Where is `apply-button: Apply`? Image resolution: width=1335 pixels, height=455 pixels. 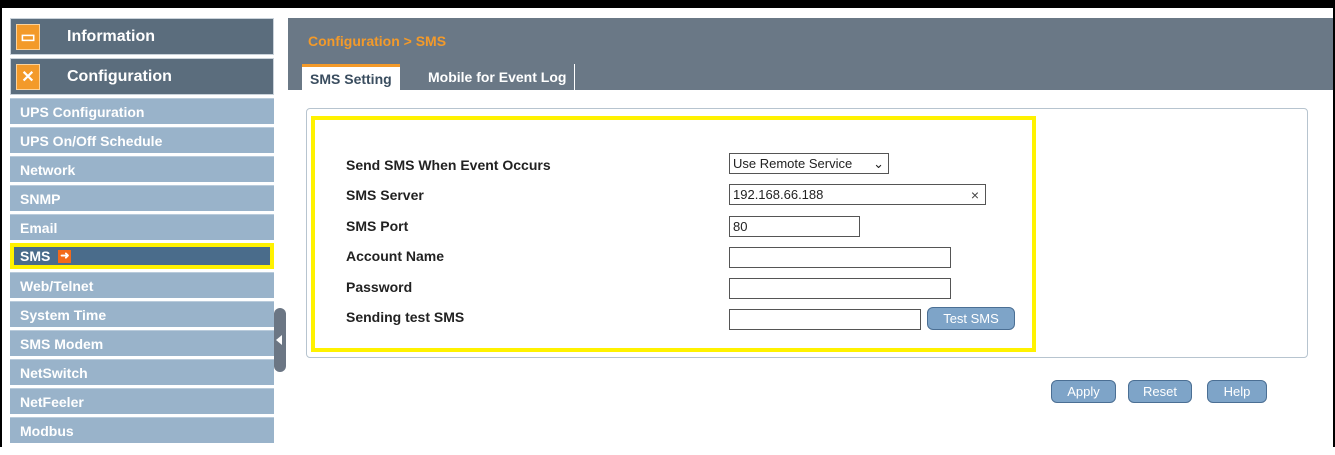 apply-button: Apply is located at coordinates (1083, 391).